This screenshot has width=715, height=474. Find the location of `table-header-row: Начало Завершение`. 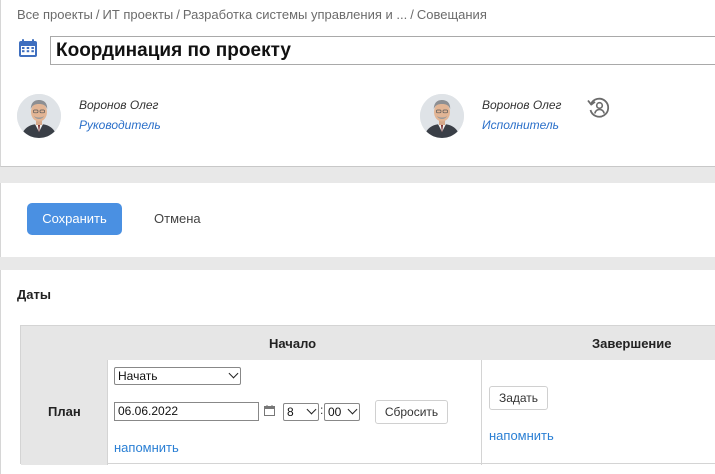

table-header-row: Начало Завершение is located at coordinates (368, 343).